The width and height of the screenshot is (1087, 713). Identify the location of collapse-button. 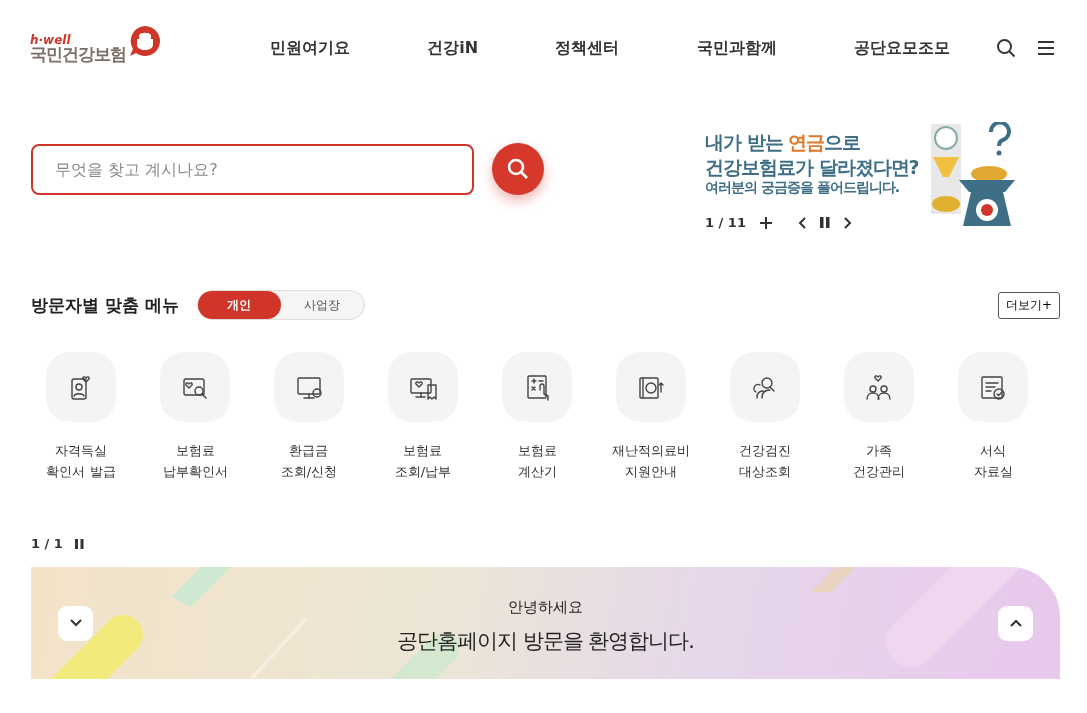
(1015, 623).